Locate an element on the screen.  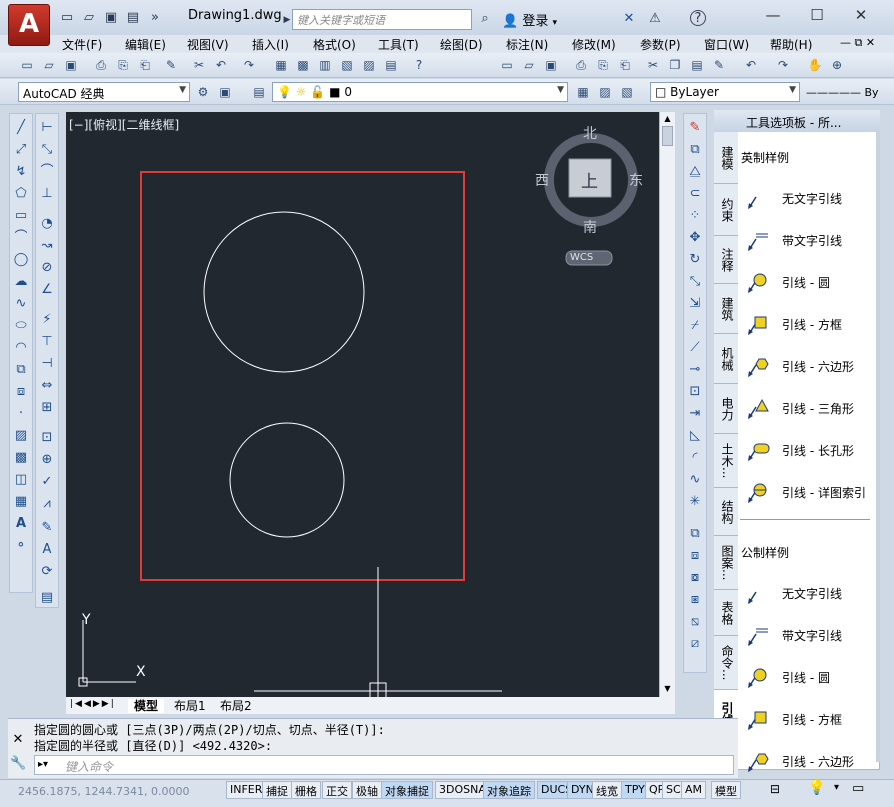
dimension-edit-icon: ✎ is located at coordinates (47, 528).